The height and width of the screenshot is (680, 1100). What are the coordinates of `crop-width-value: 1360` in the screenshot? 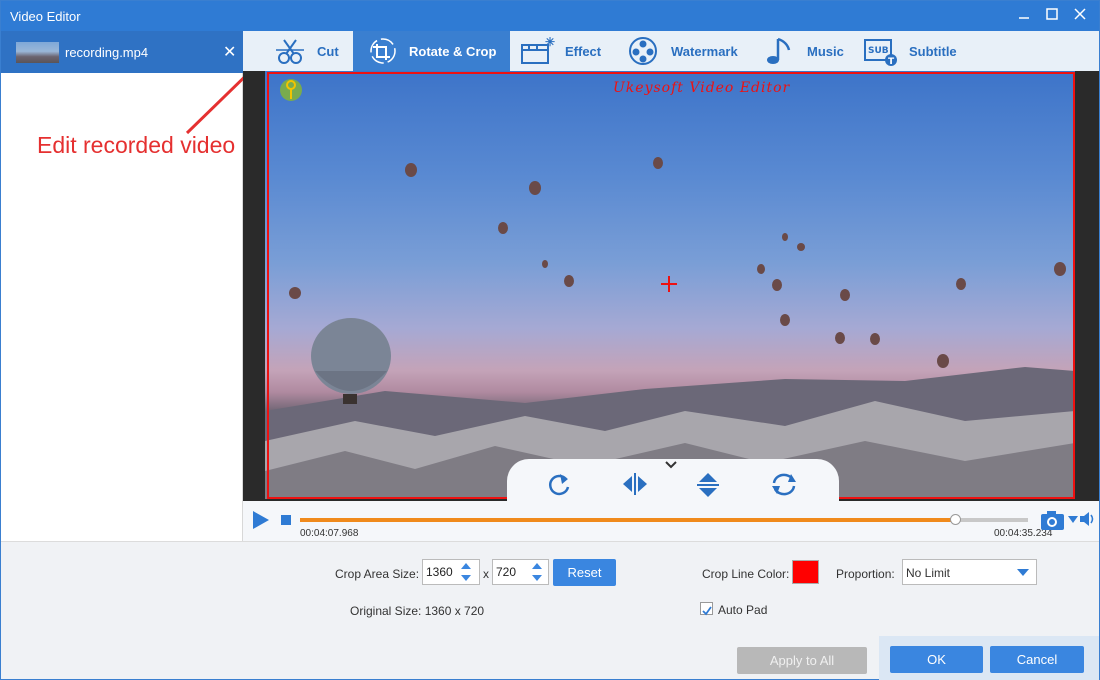 It's located at (439, 572).